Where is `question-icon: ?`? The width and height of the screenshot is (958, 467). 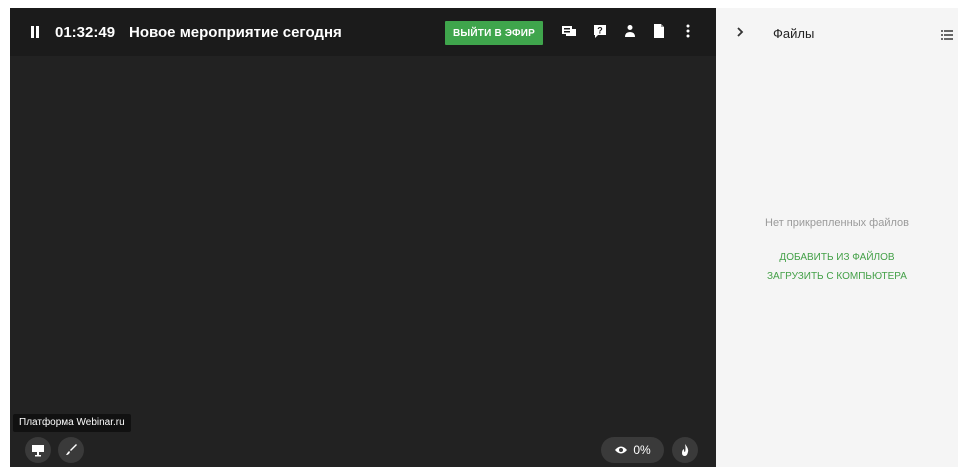 question-icon: ? is located at coordinates (600, 31).